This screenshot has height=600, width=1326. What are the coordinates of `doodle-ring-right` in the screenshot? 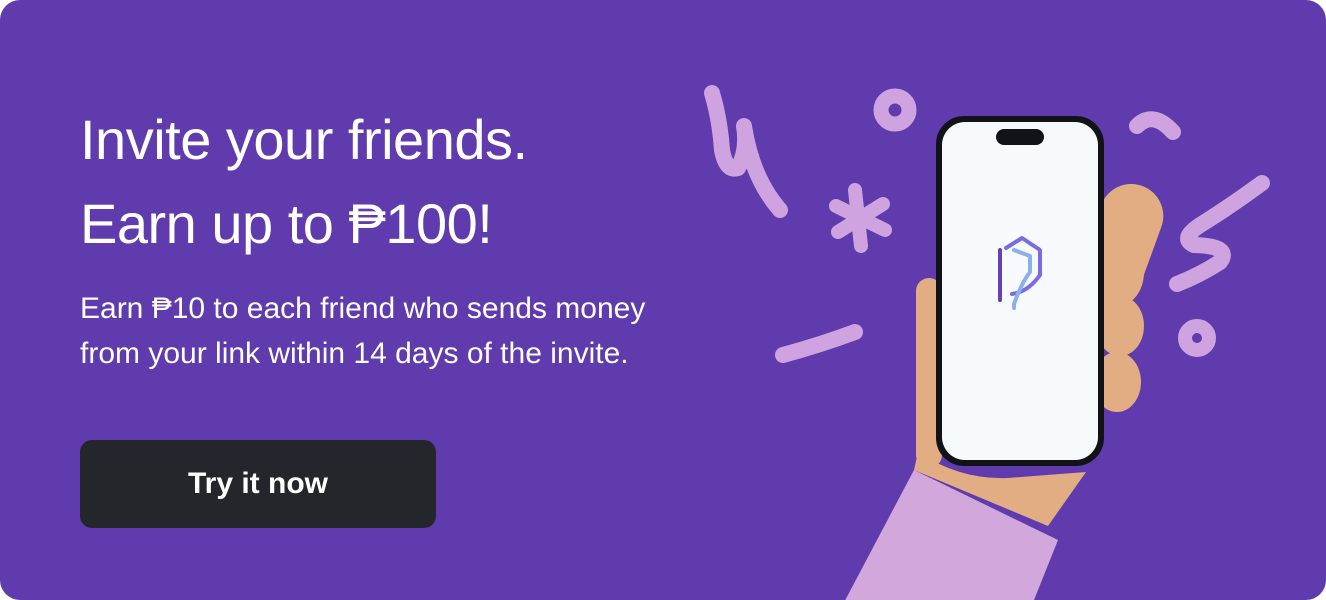 It's located at (1197, 338).